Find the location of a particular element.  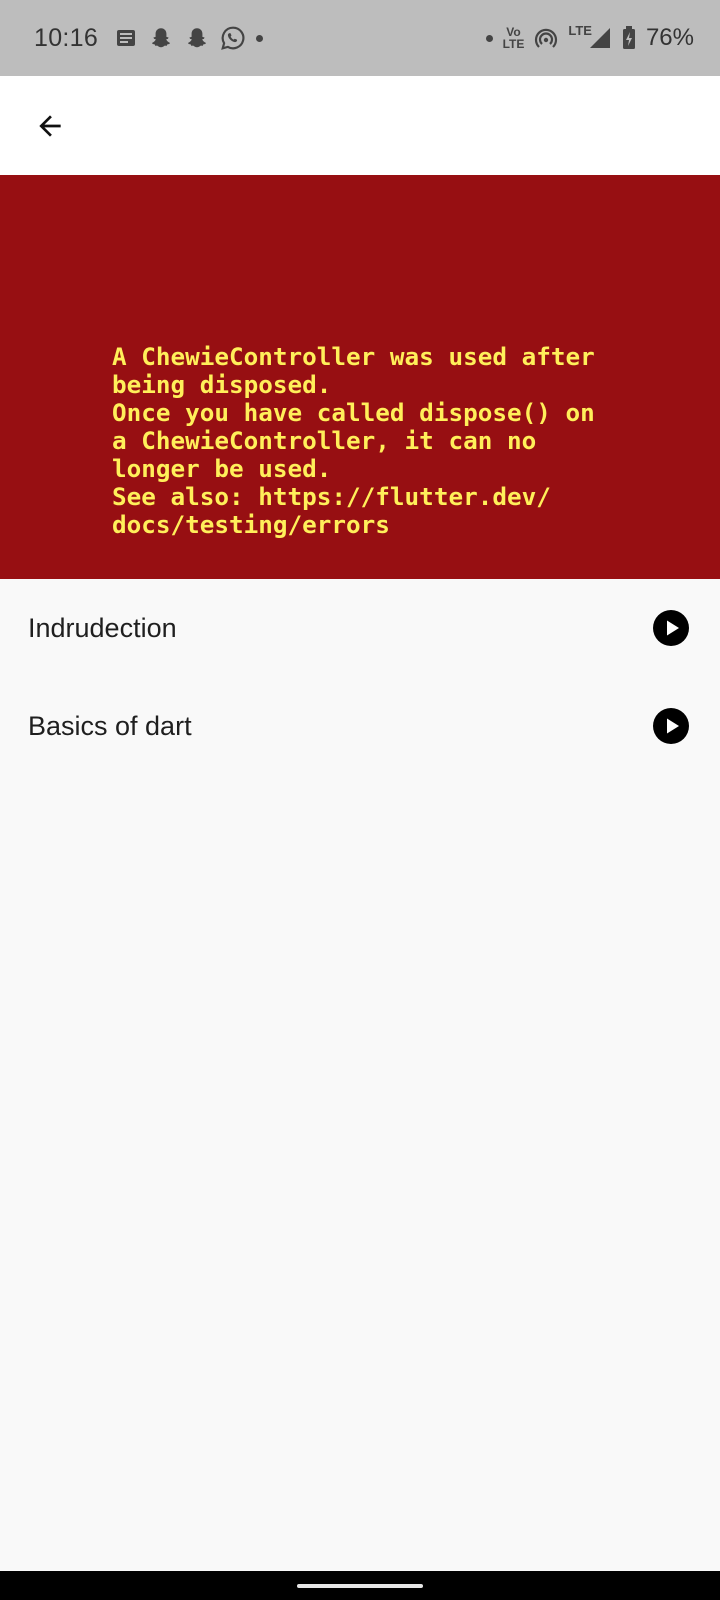

arrow-back-icon is located at coordinates (50, 126).